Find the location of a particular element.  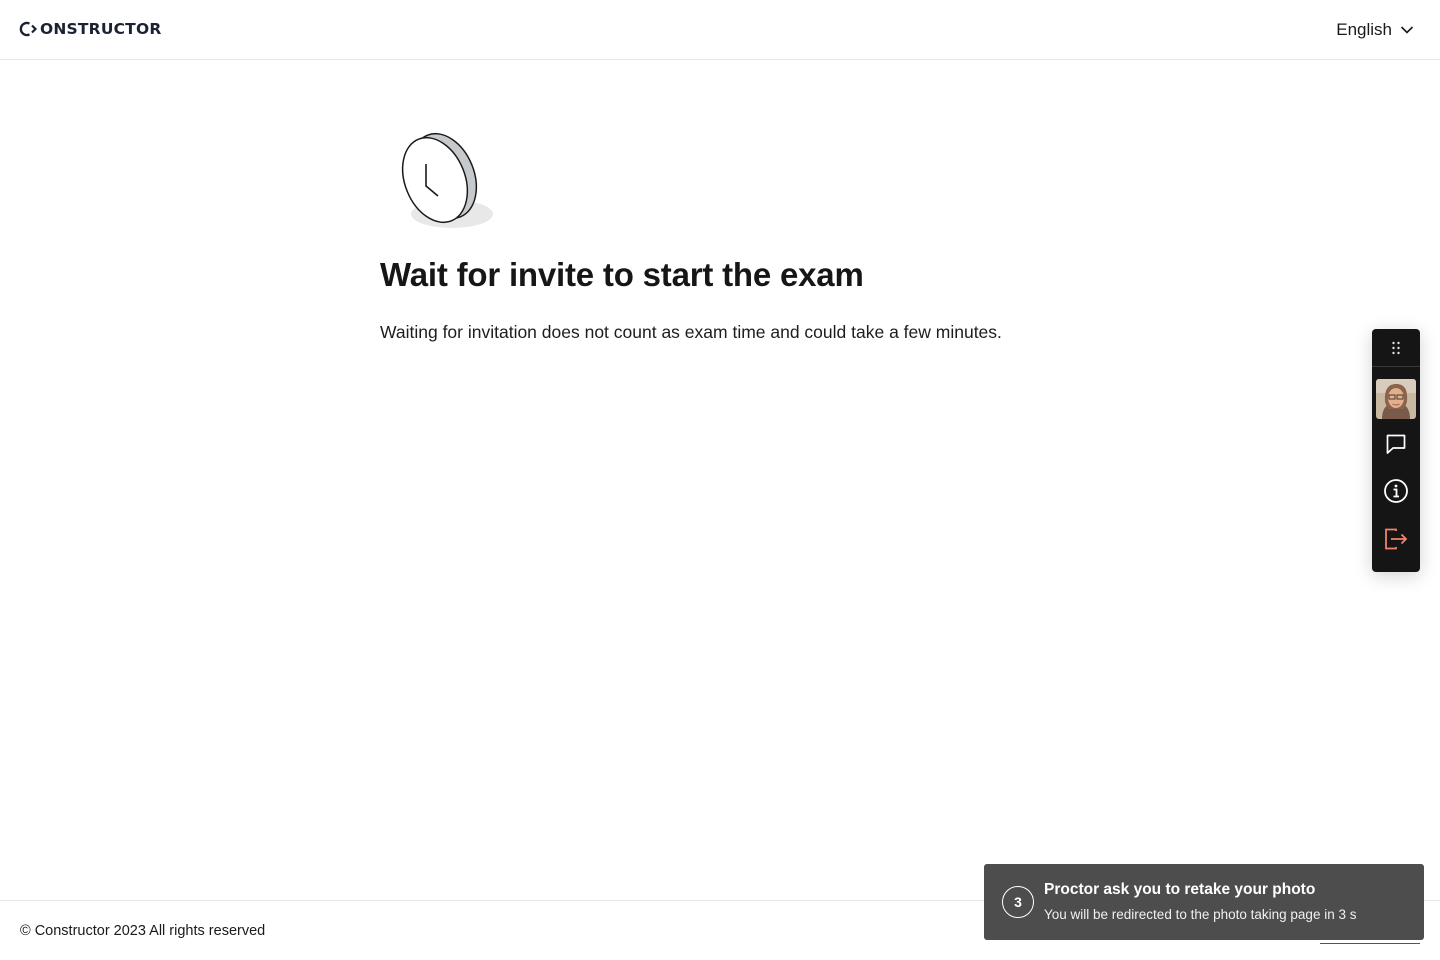

countdown-badge: 3 is located at coordinates (1018, 902).